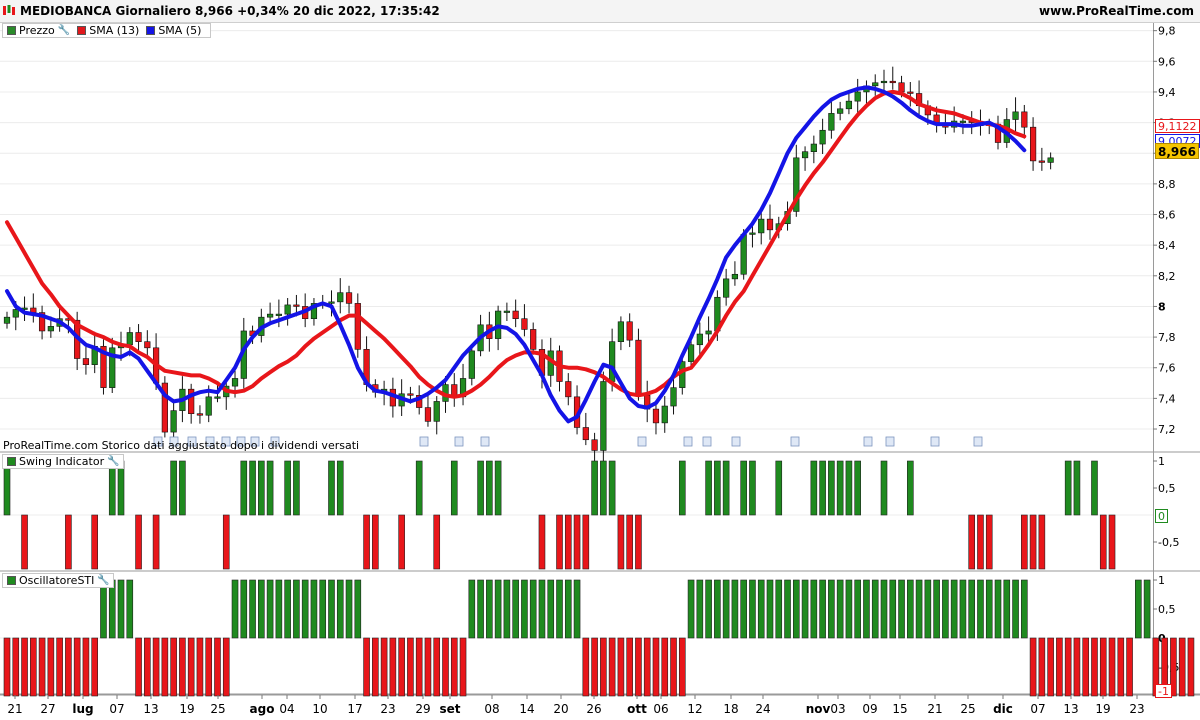  What do you see at coordinates (11, 580) in the screenshot?
I see `legend-swatch-icon` at bounding box center [11, 580].